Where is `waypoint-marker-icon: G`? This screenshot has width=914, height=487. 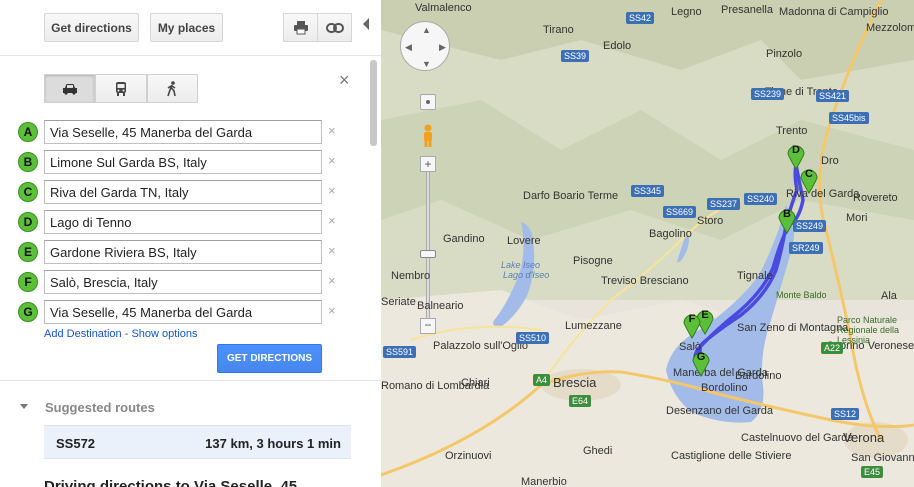 waypoint-marker-icon: G is located at coordinates (28, 312).